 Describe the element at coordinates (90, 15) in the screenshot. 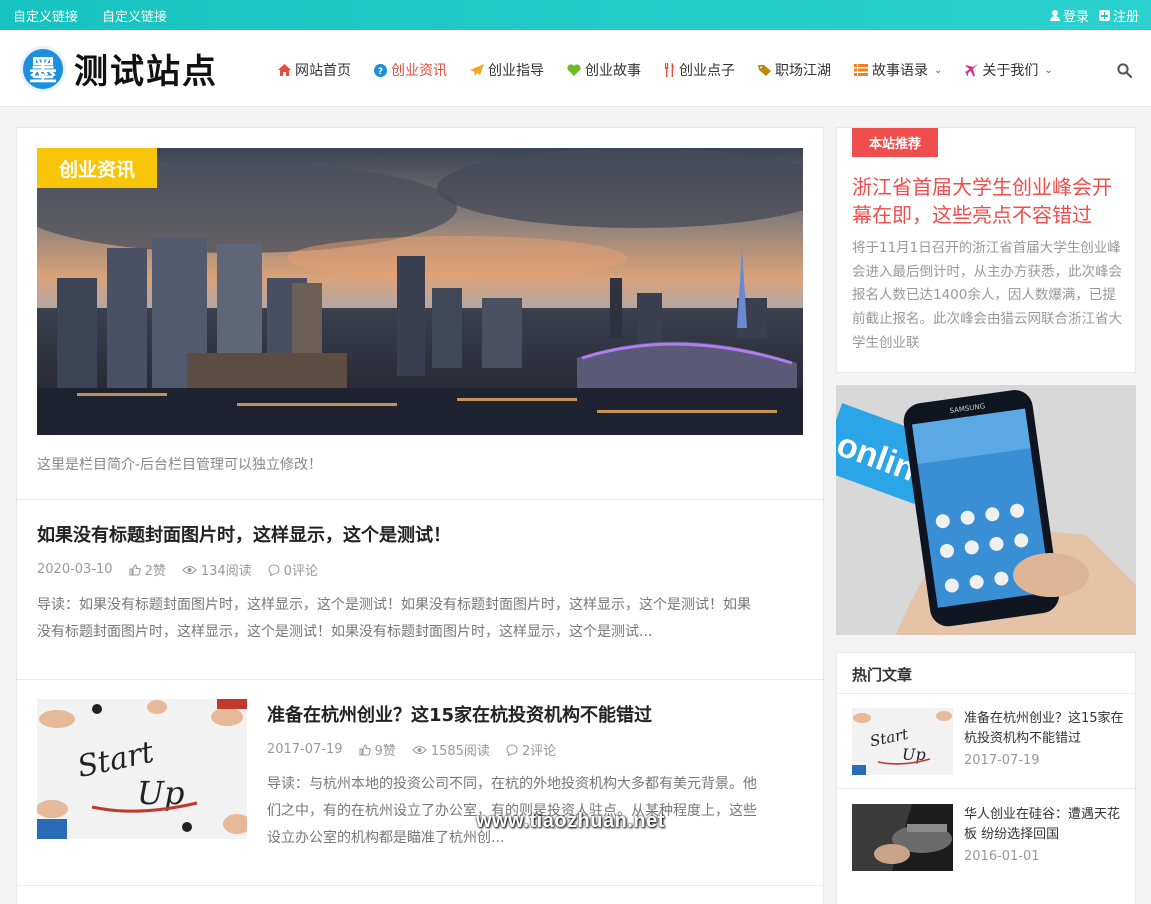

I see `top-links: 自定义链接 自定义链接` at that location.